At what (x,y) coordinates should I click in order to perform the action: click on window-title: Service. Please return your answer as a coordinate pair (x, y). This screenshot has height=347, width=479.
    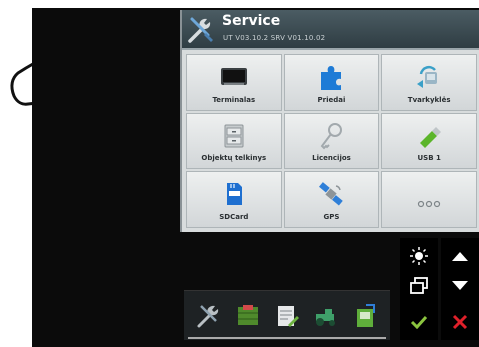
    Looking at the image, I should click on (251, 21).